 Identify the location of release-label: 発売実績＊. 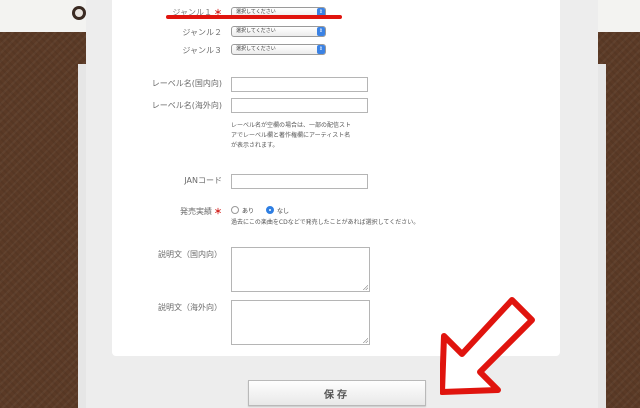
(191, 211).